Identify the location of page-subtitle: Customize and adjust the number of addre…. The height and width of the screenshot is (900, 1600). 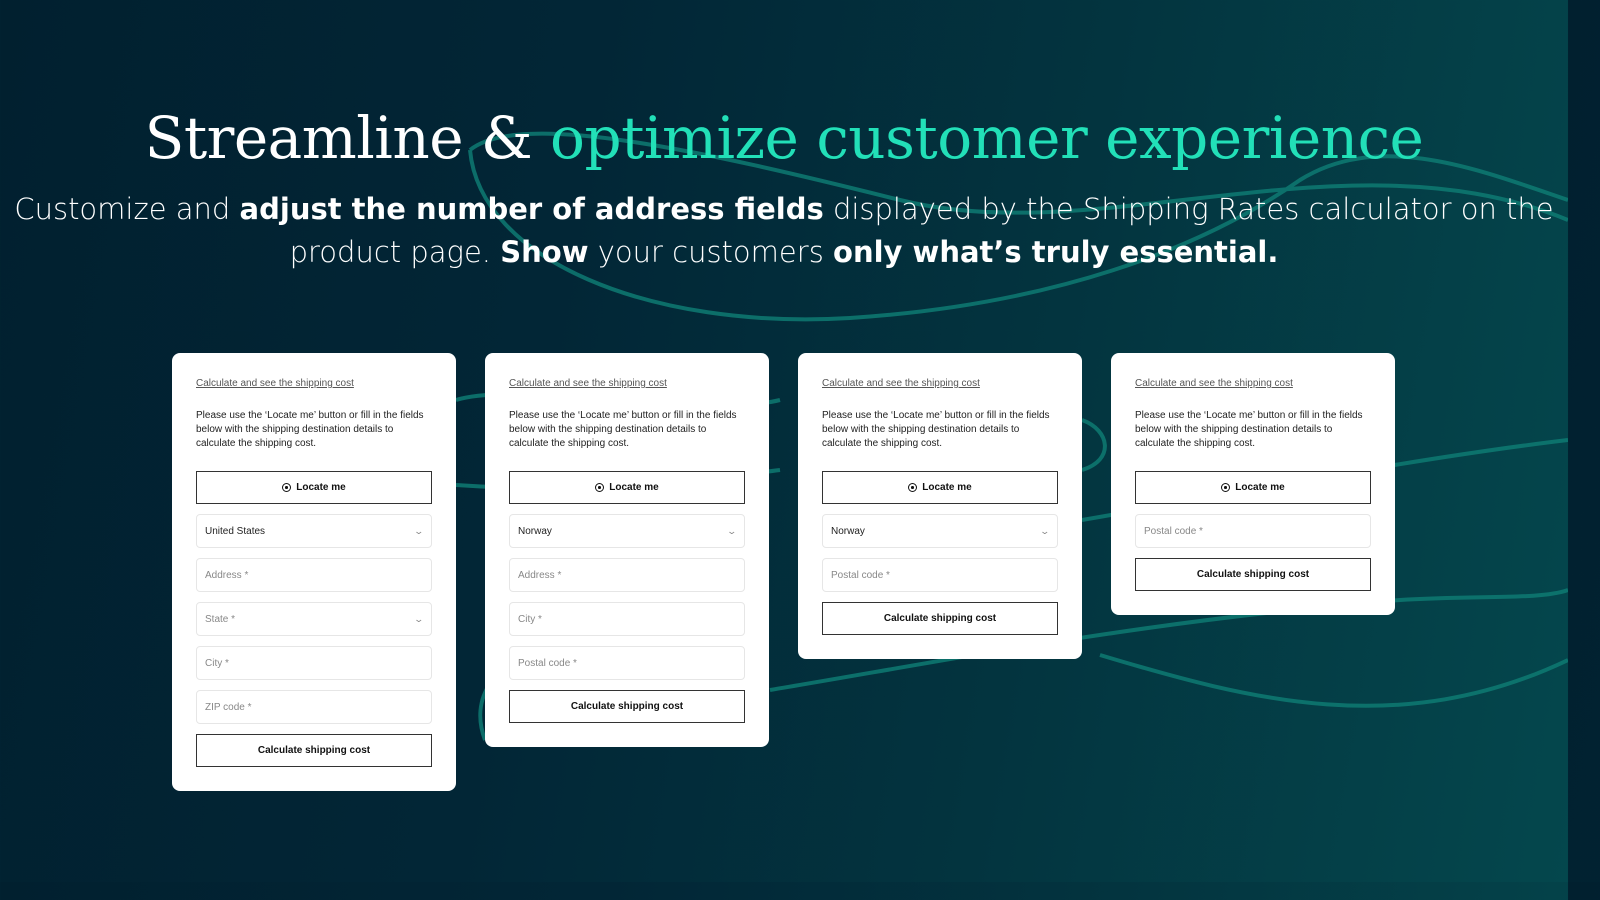
(784, 231).